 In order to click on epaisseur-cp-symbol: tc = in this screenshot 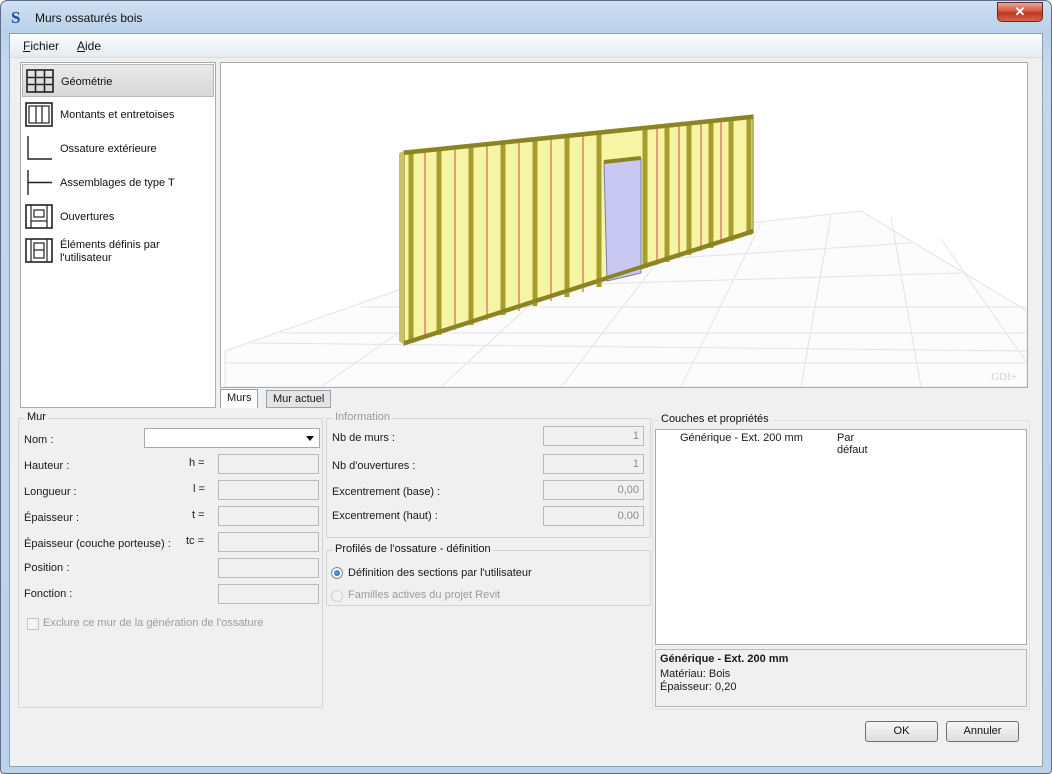, I will do `click(195, 541)`.